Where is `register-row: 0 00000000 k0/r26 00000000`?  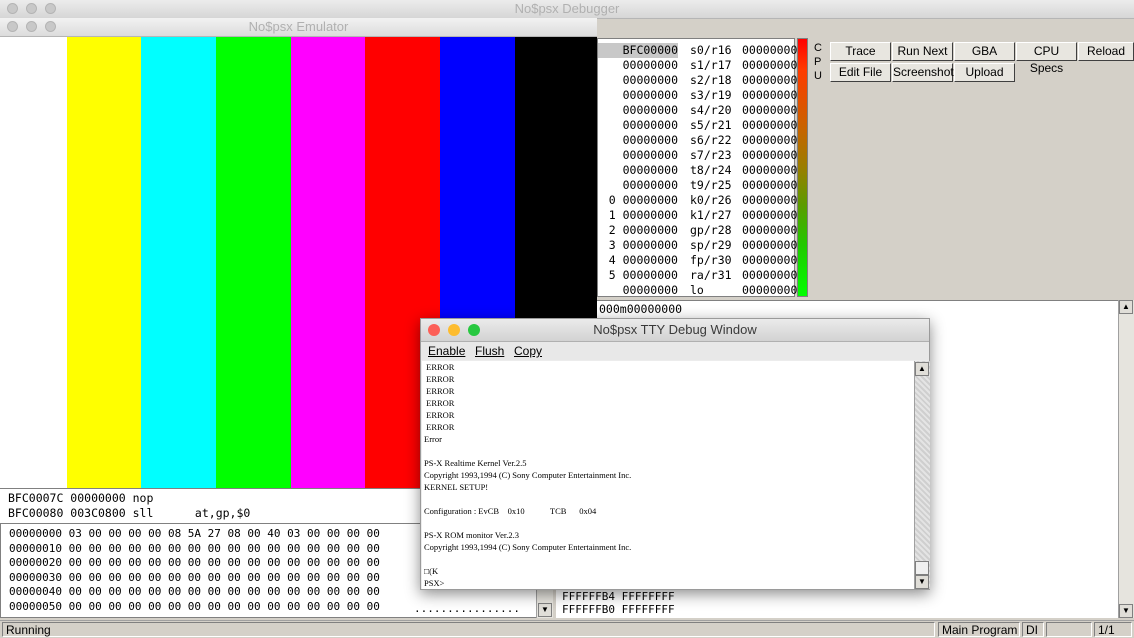 register-row: 0 00000000 k0/r26 00000000 is located at coordinates (698, 200).